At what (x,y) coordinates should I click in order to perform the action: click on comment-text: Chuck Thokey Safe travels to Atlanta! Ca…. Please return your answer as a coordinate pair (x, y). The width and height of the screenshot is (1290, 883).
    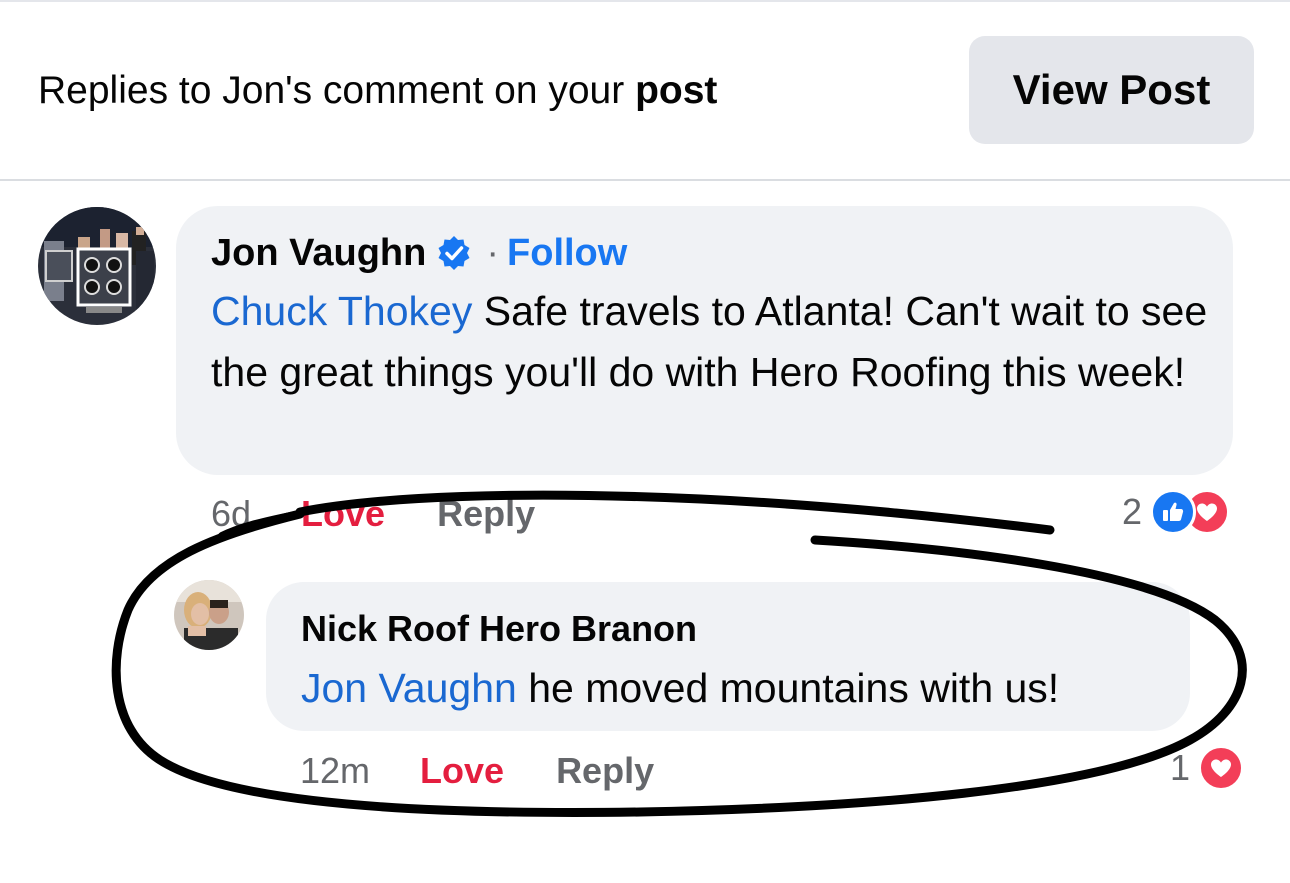
    Looking at the image, I should click on (713, 342).